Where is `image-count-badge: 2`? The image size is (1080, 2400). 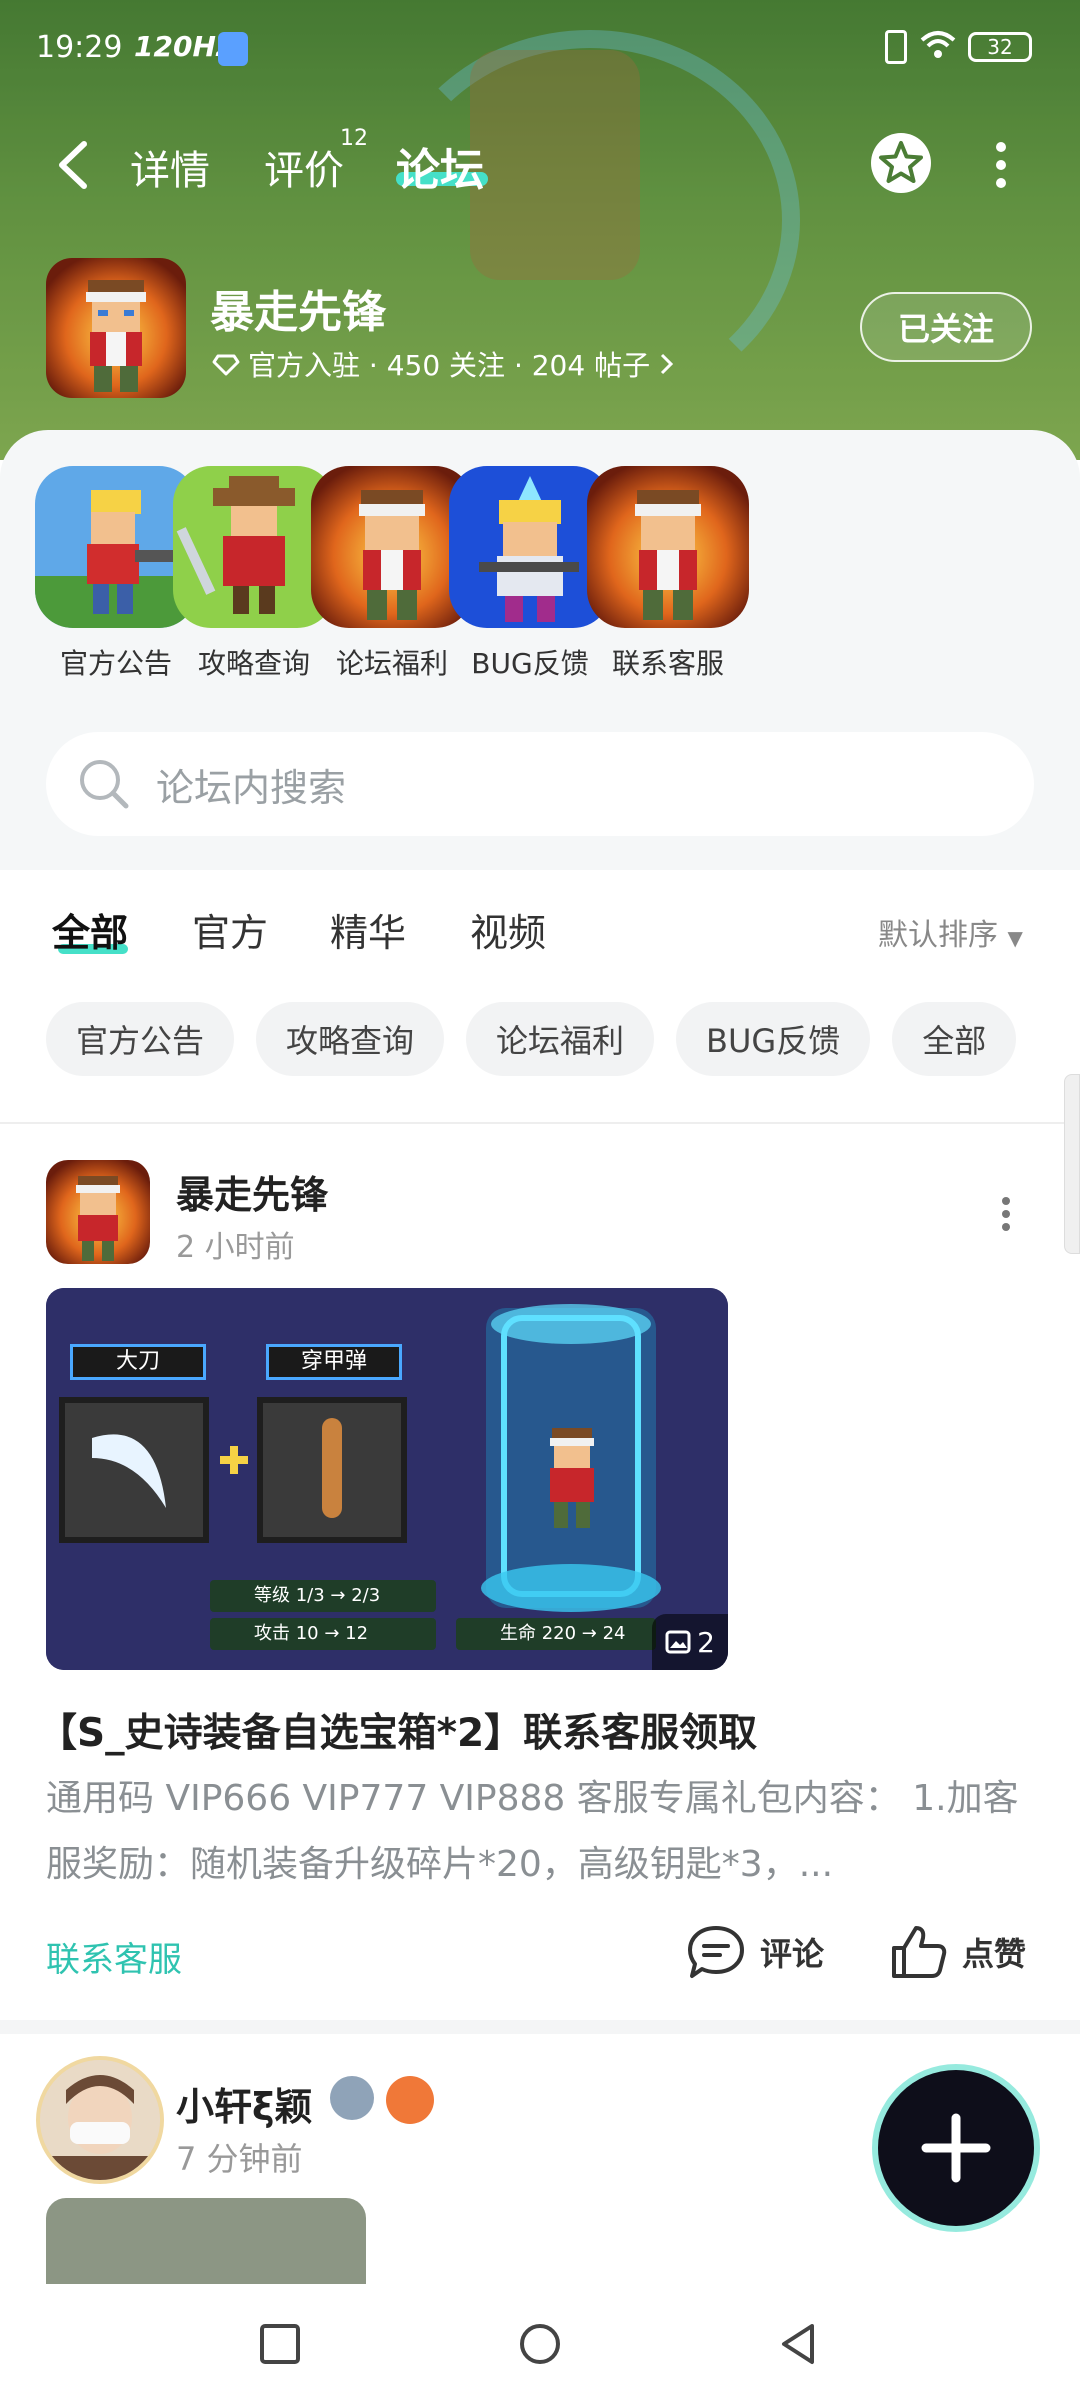
image-count-badge: 2 is located at coordinates (690, 1642).